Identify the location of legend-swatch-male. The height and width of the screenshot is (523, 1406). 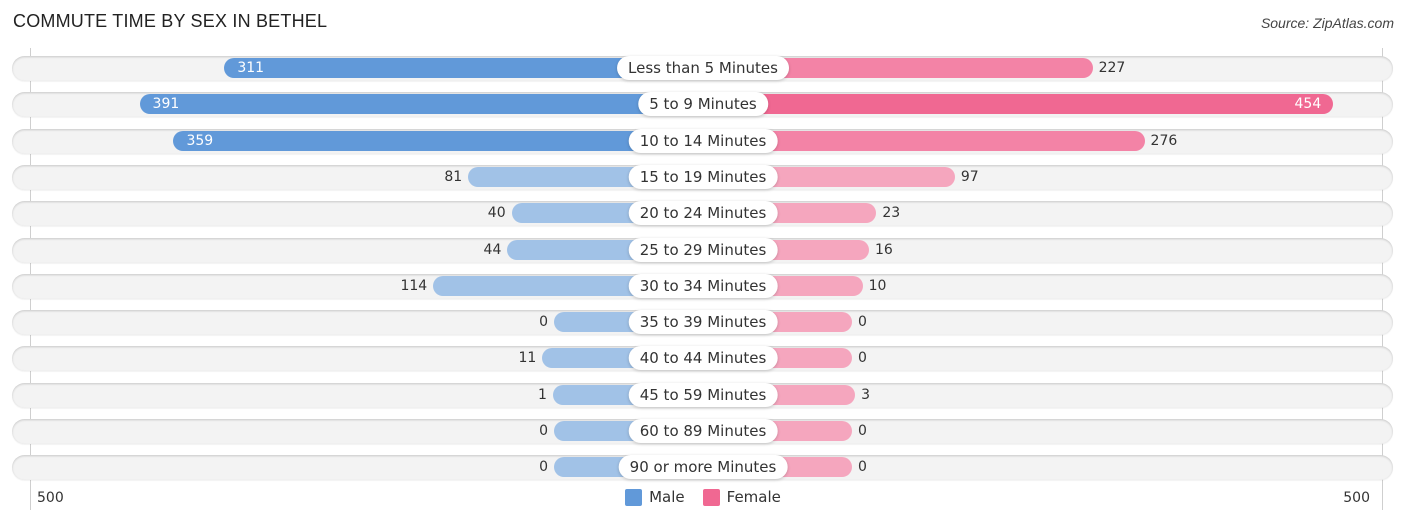
(634, 497).